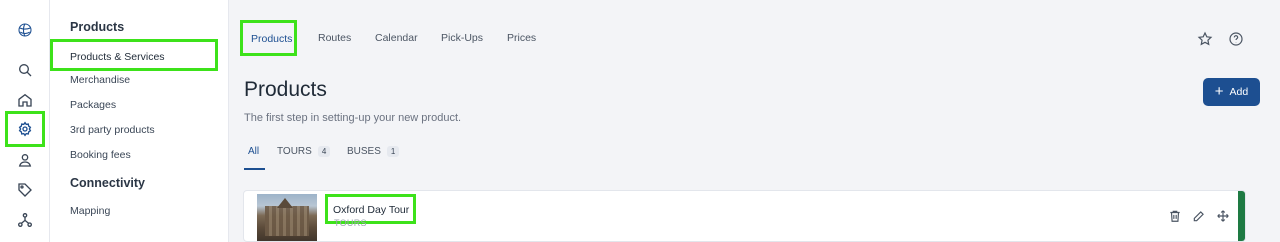 This screenshot has height=242, width=1280. I want to click on active-filter-underline, so click(254, 169).